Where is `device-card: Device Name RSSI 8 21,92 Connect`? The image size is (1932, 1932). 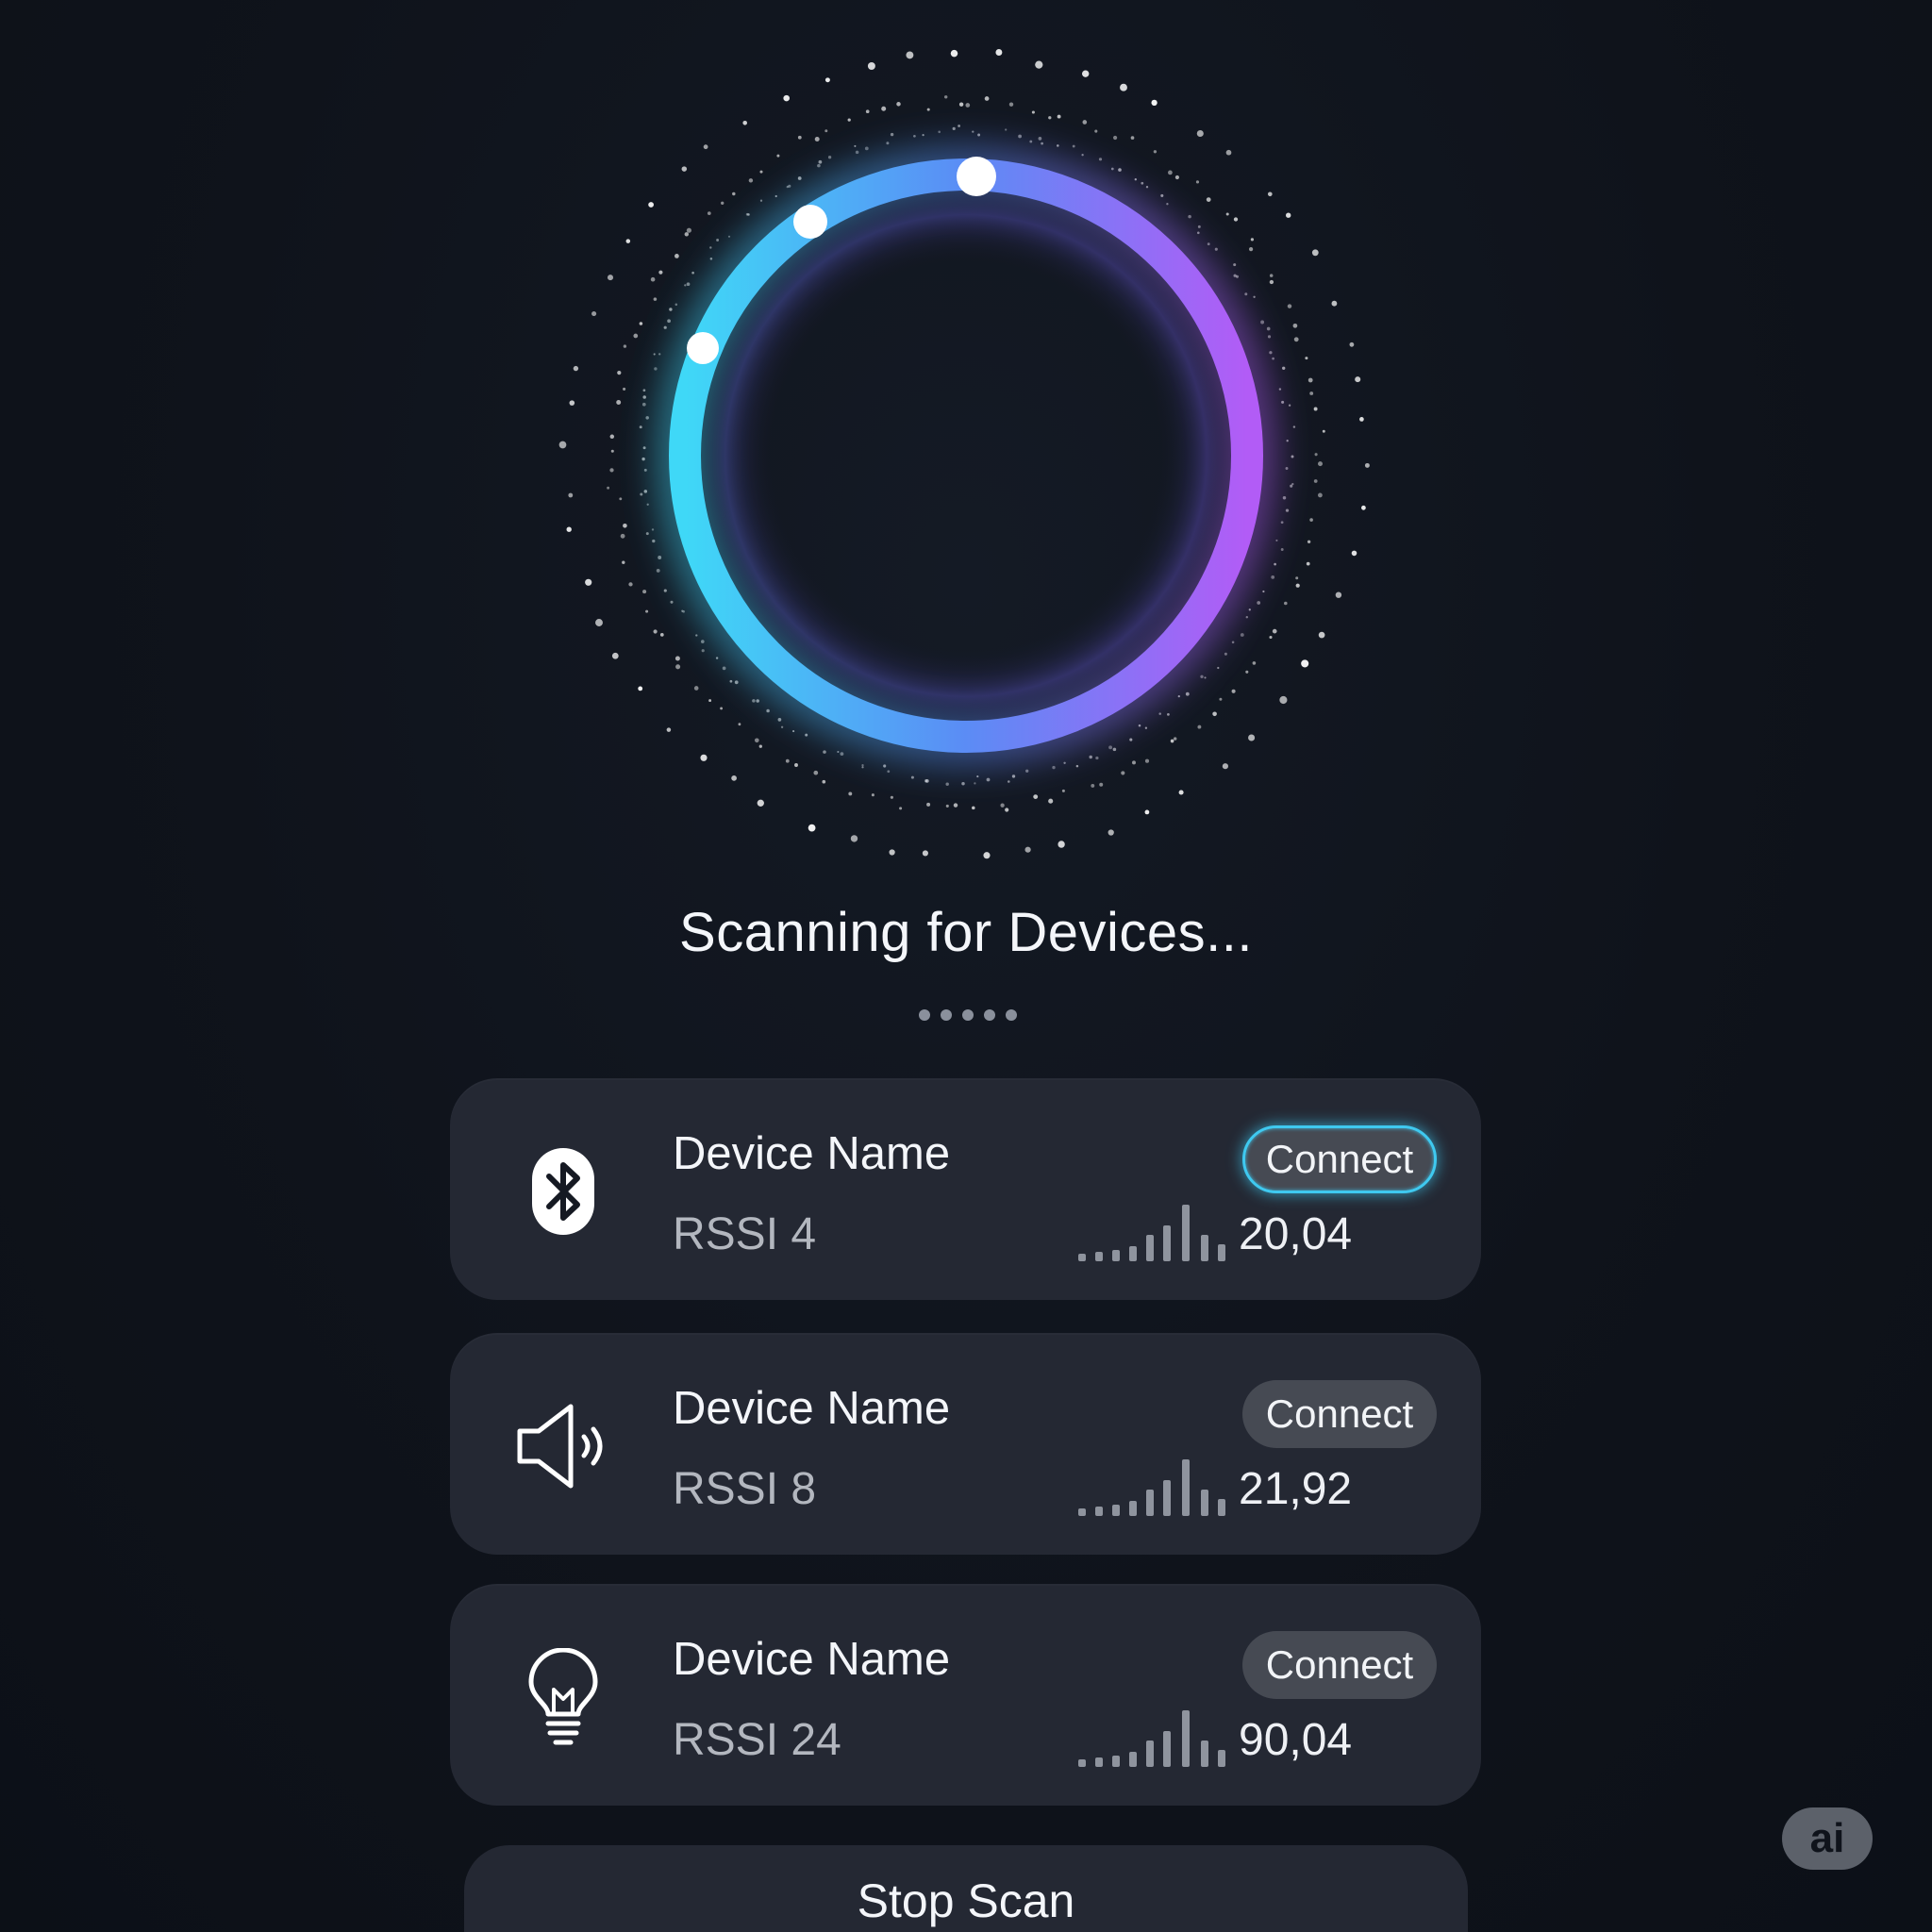 device-card: Device Name RSSI 8 21,92 Connect is located at coordinates (965, 1444).